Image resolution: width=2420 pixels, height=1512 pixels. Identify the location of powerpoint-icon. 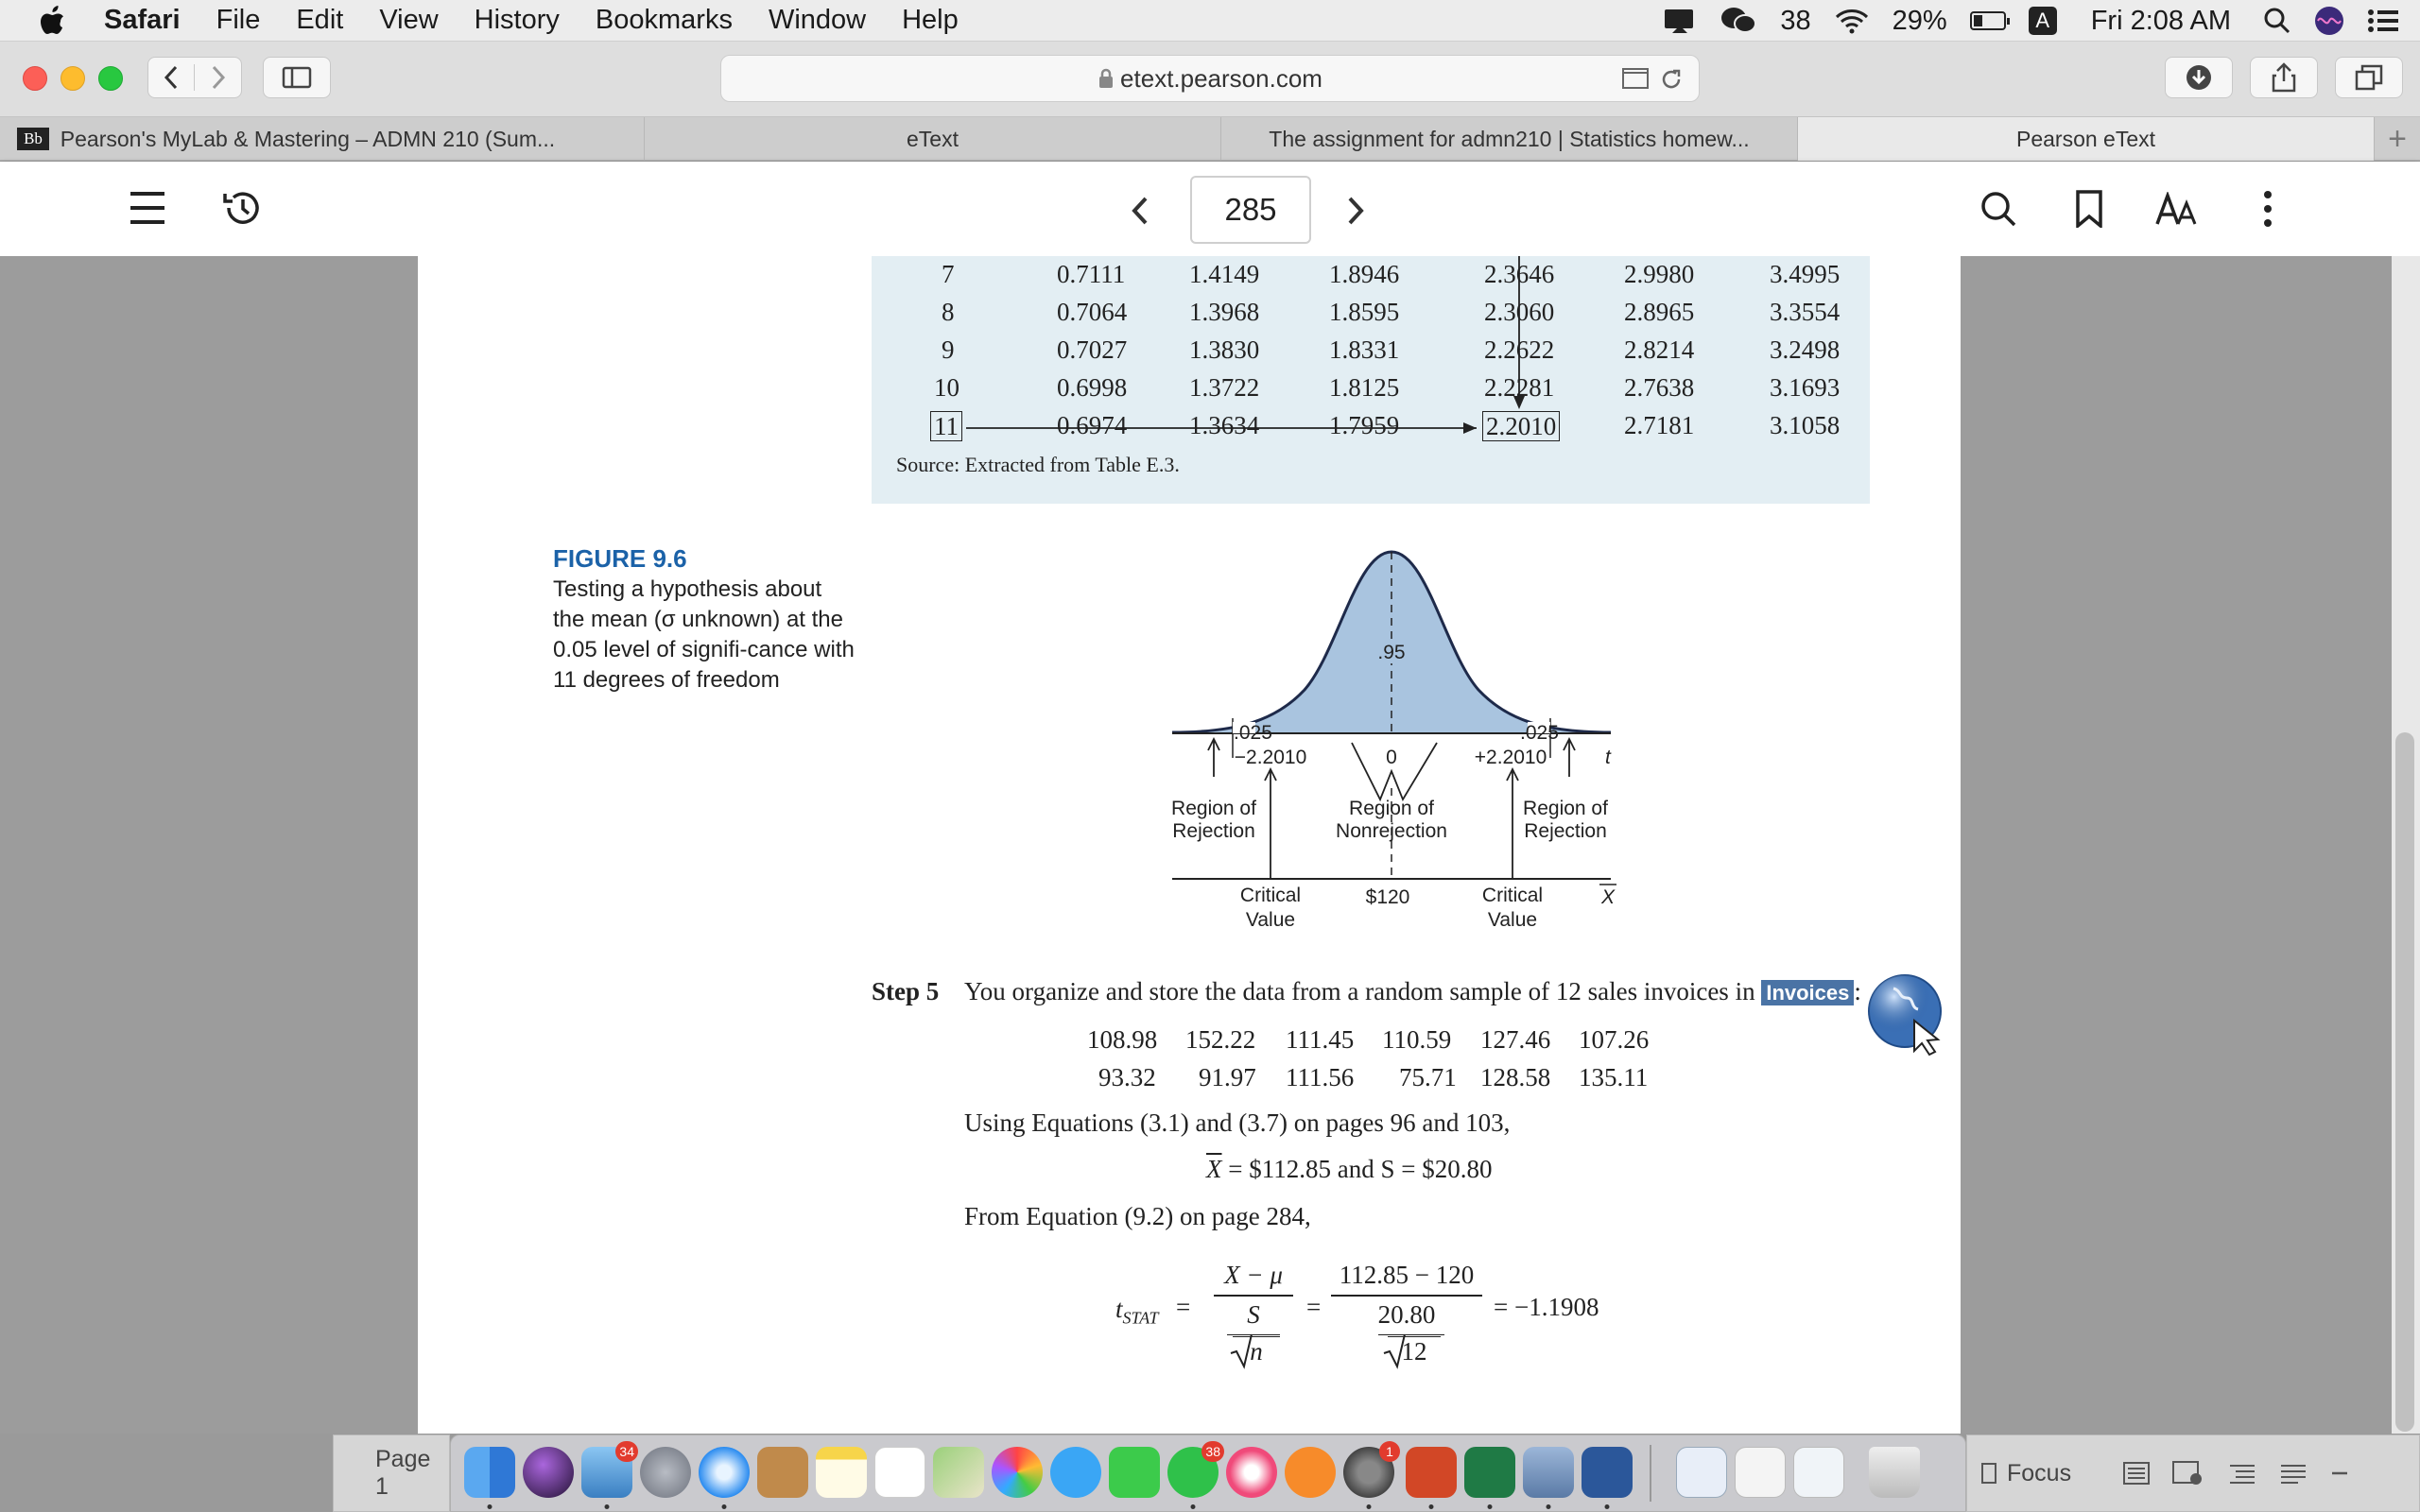
(1431, 1478).